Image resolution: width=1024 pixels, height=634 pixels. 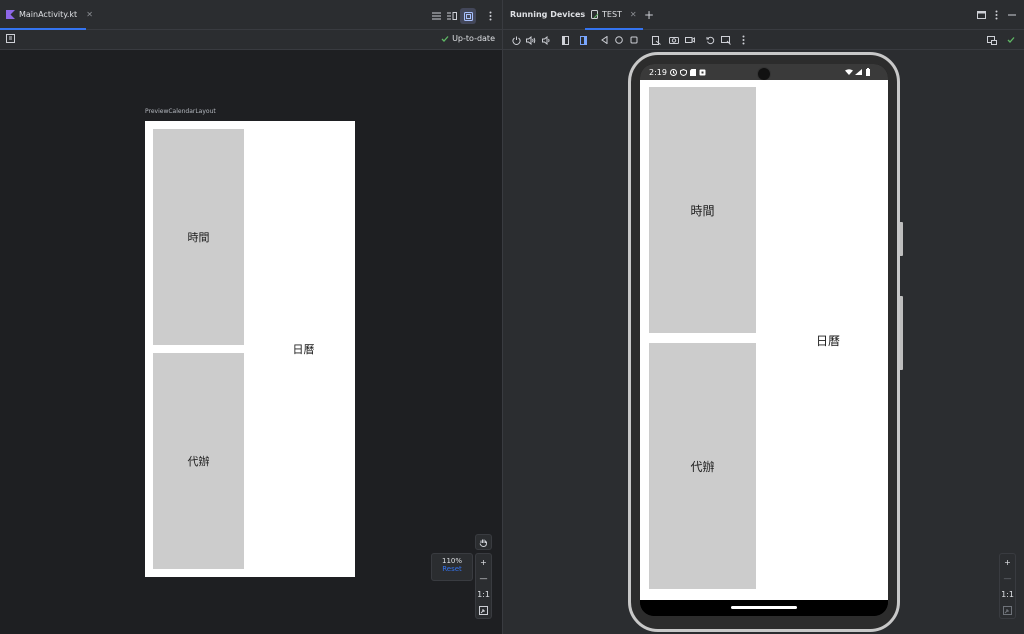 I want to click on app-calendar-area: 日曆, so click(x=828, y=340).